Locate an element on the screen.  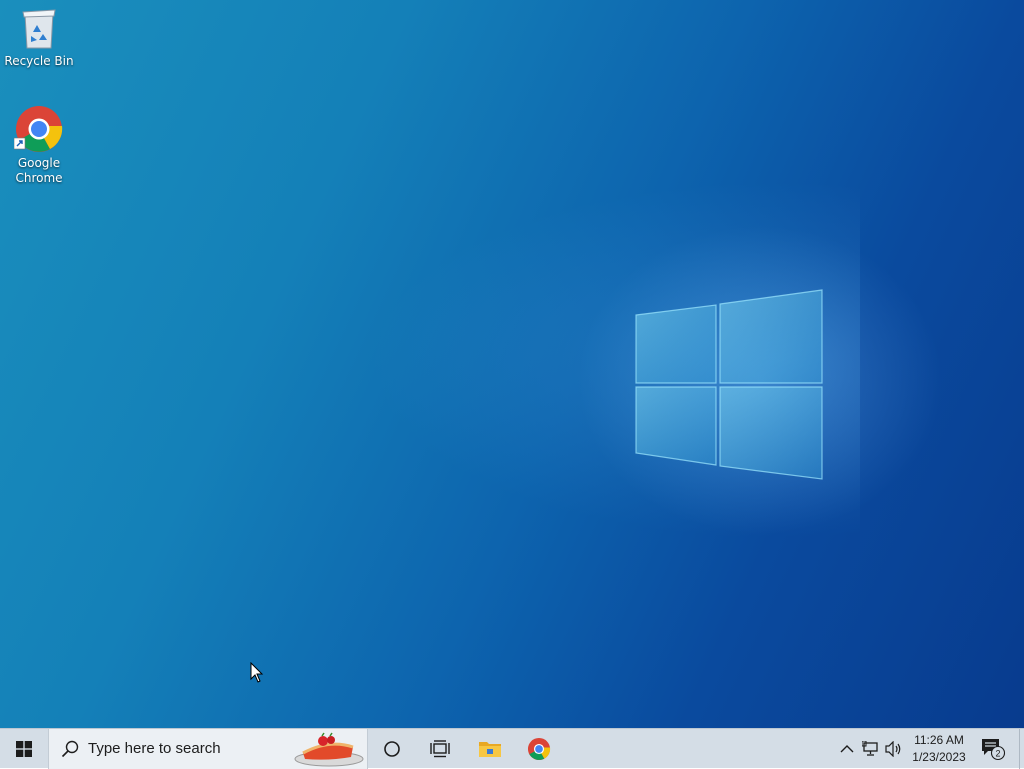
network-icon is located at coordinates (870, 748).